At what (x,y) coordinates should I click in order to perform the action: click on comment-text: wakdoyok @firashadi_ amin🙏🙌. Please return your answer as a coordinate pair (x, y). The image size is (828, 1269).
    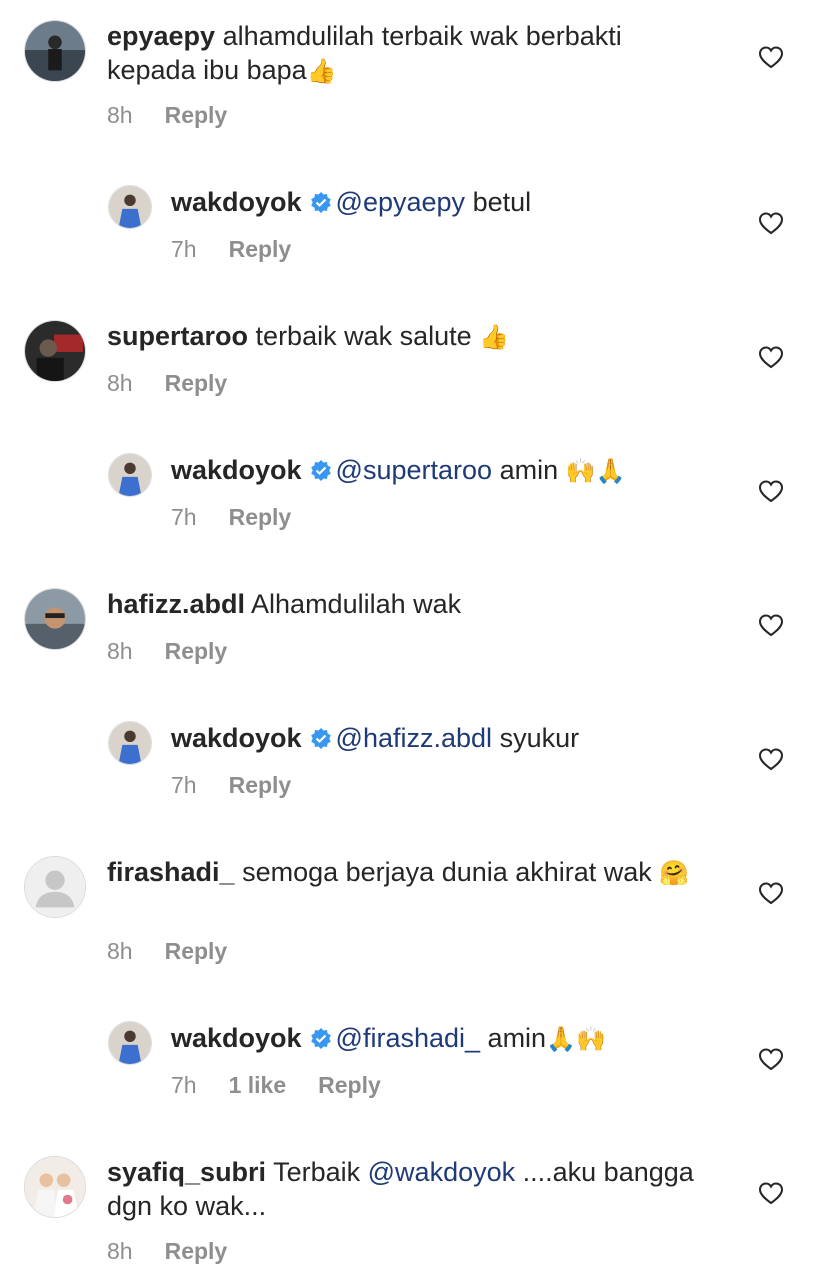
    Looking at the image, I should click on (471, 1038).